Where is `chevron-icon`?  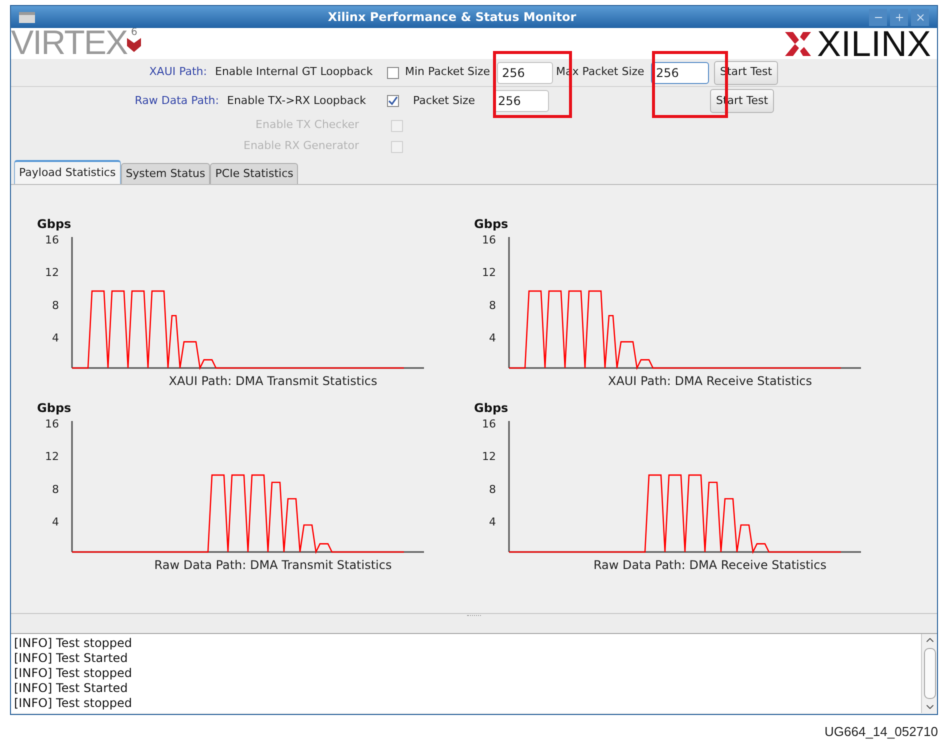
chevron-icon is located at coordinates (134, 45).